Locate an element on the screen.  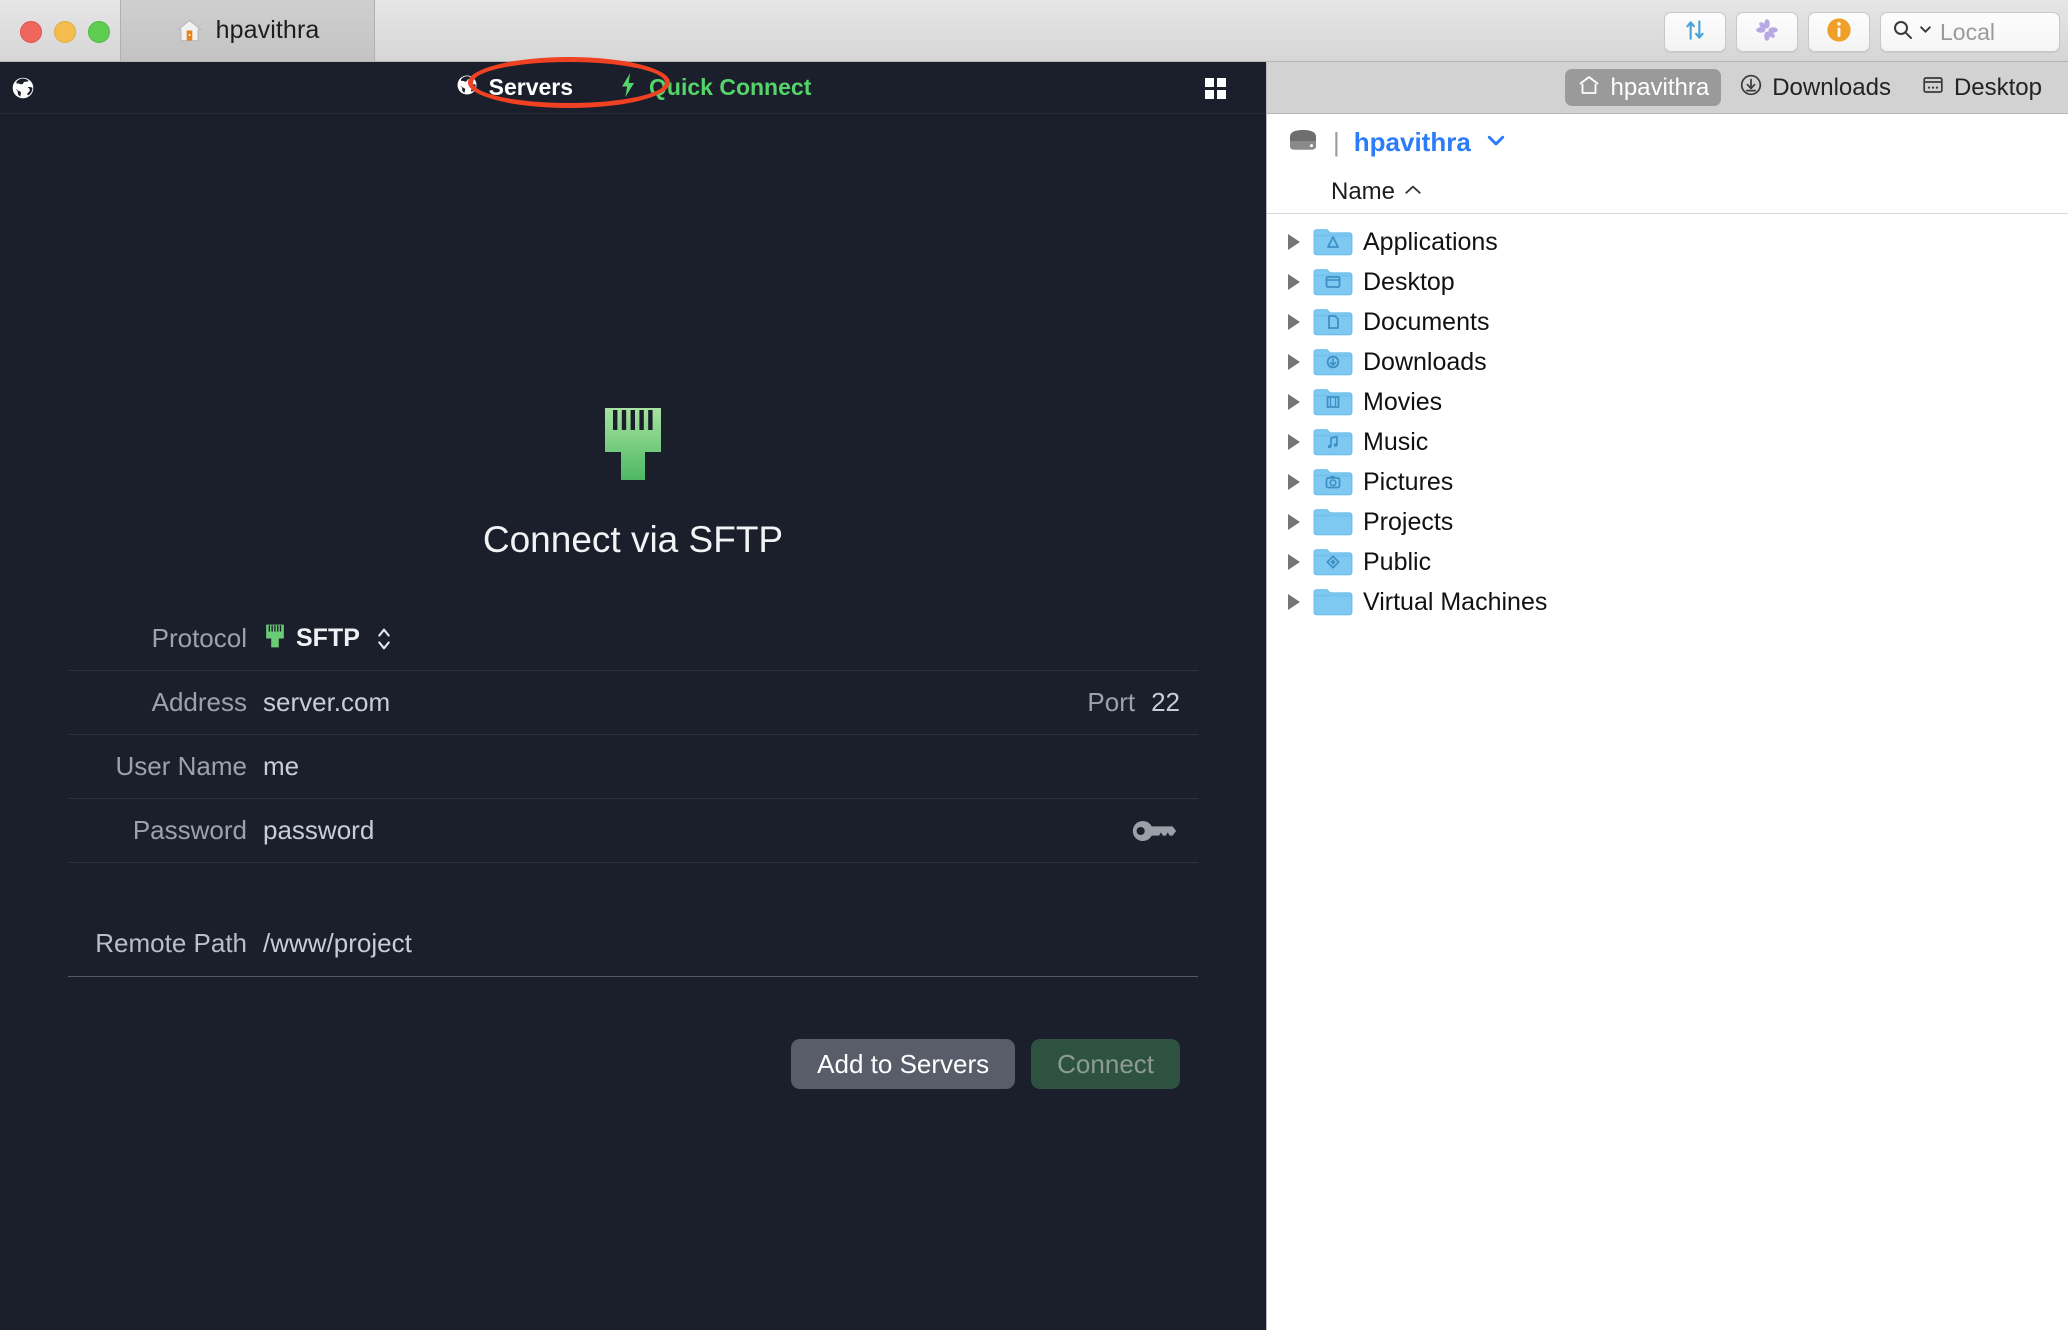
connect-hero: Connect via SFTP is located at coordinates (633, 482).